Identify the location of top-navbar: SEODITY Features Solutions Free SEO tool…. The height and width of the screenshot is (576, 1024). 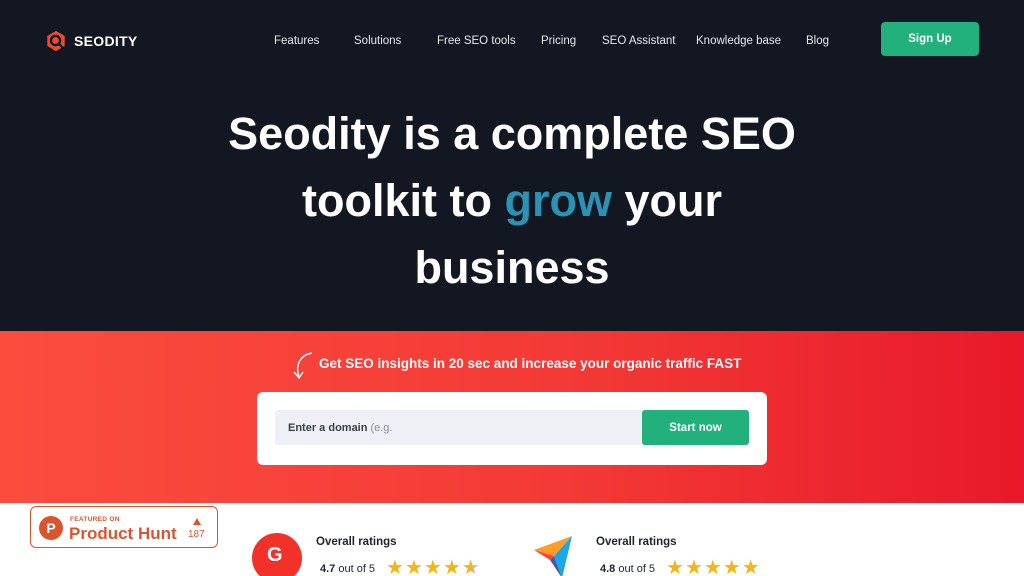
(512, 40).